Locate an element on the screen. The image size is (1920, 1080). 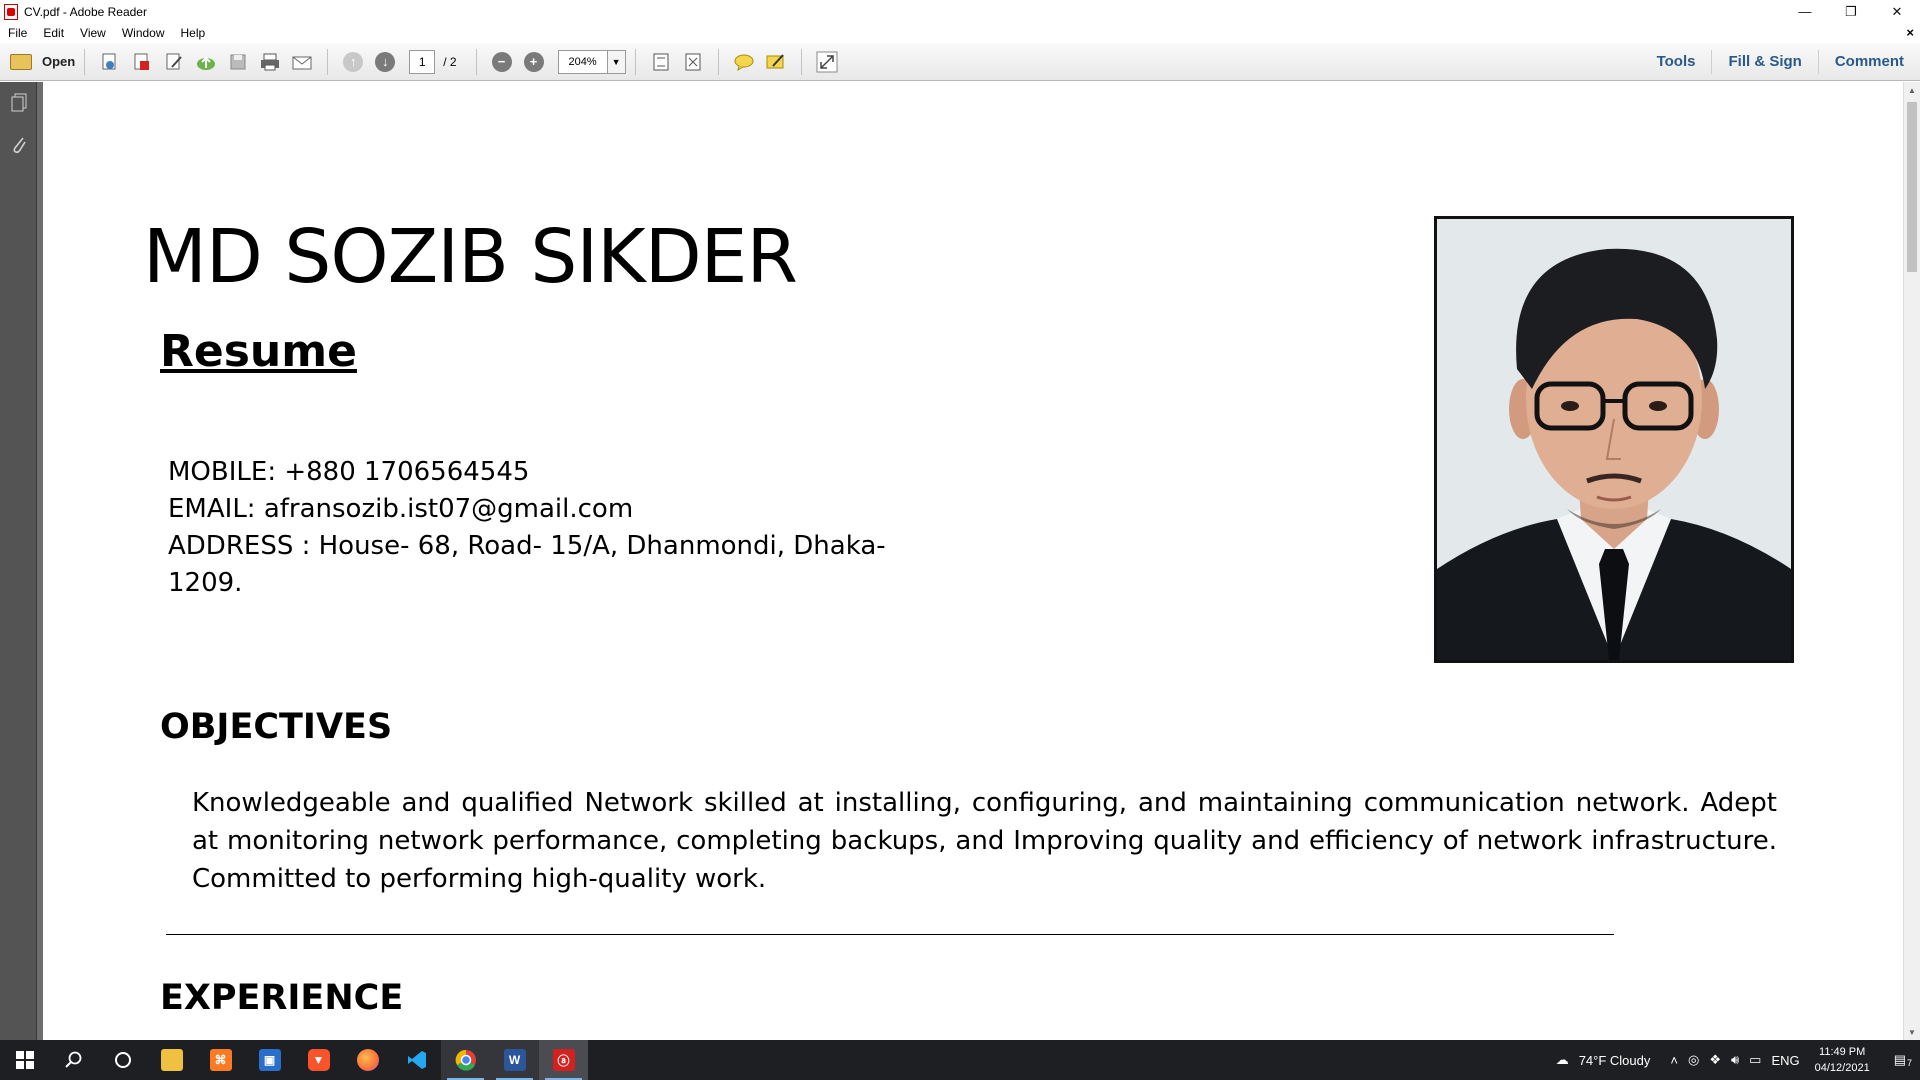
language-indicator: ENG is located at coordinates (1785, 1060).